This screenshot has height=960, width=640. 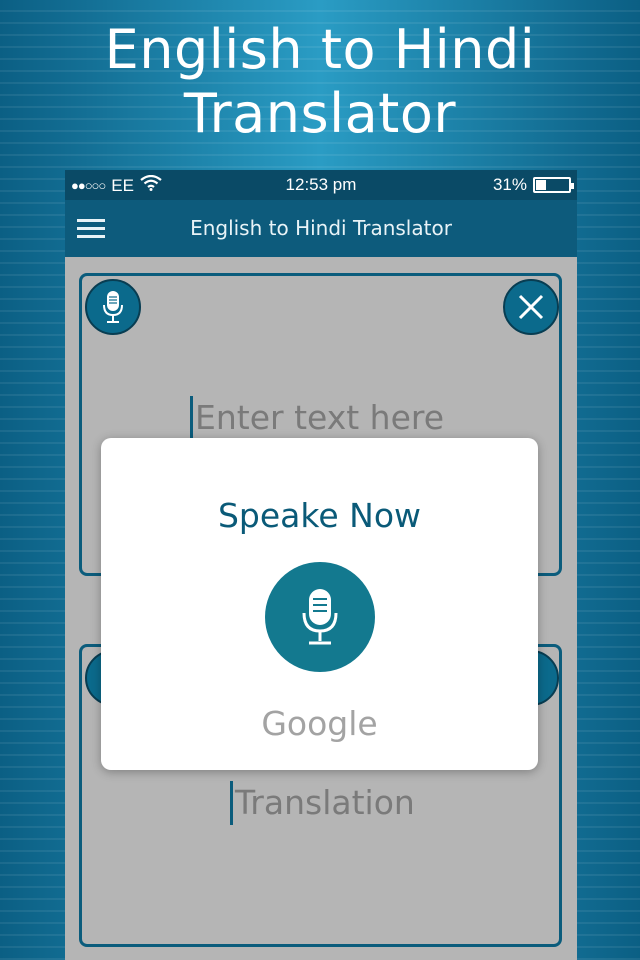 I want to click on output-placeholder: Translation, so click(x=322, y=803).